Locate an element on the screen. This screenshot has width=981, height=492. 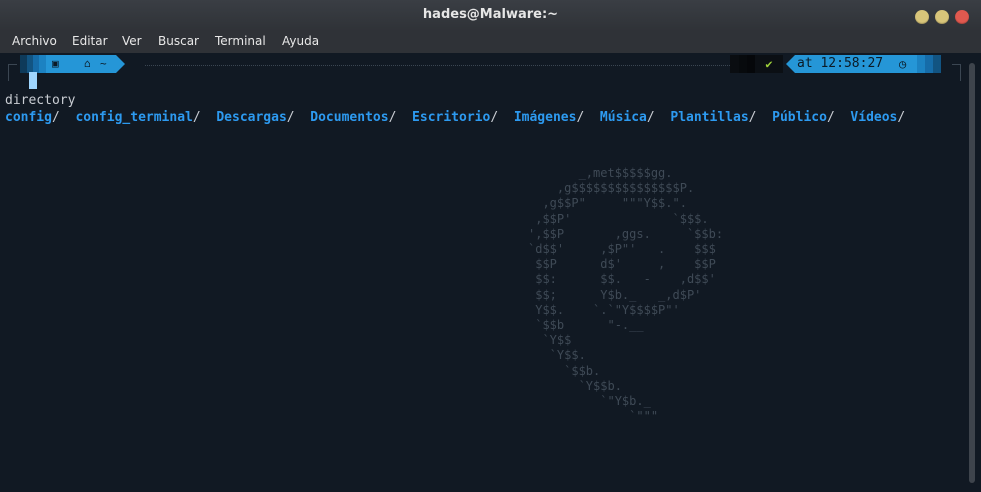
scrollbar-thumb is located at coordinates (972, 273).